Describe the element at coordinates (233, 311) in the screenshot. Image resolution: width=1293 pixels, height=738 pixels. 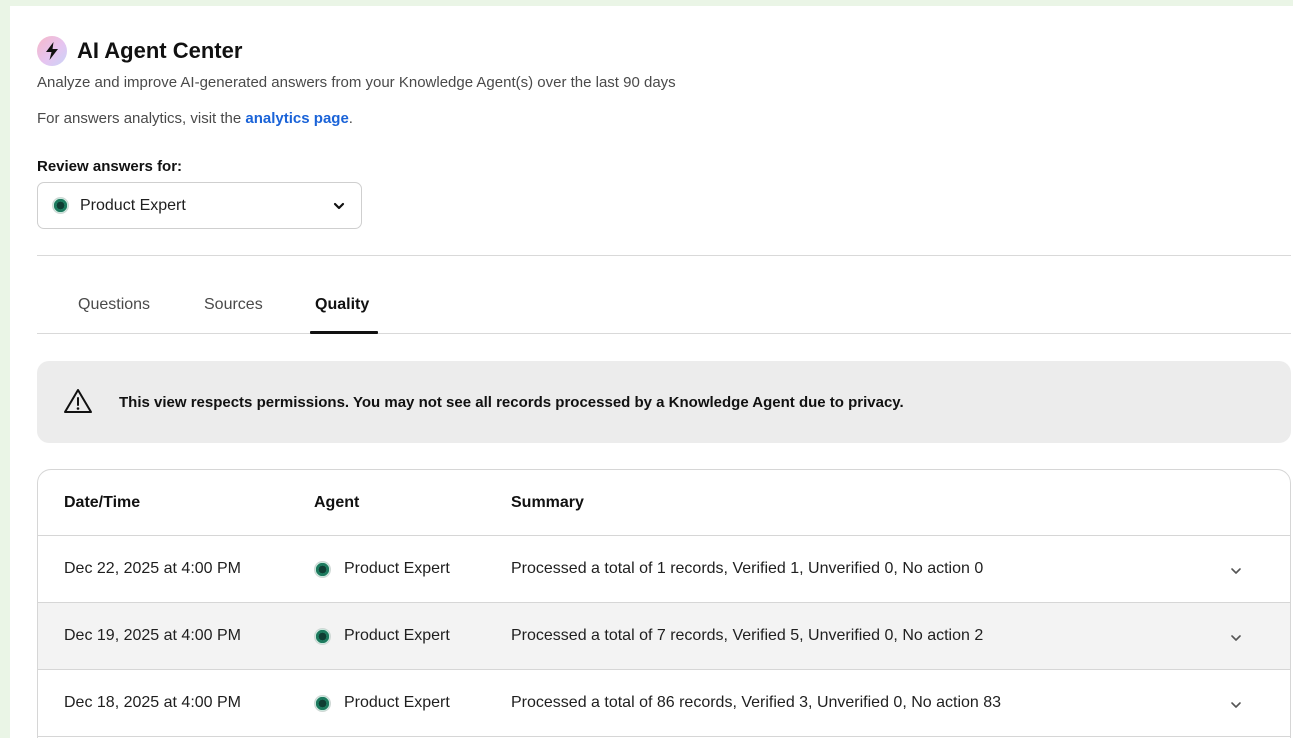
I see `tab-sources: Sources` at that location.